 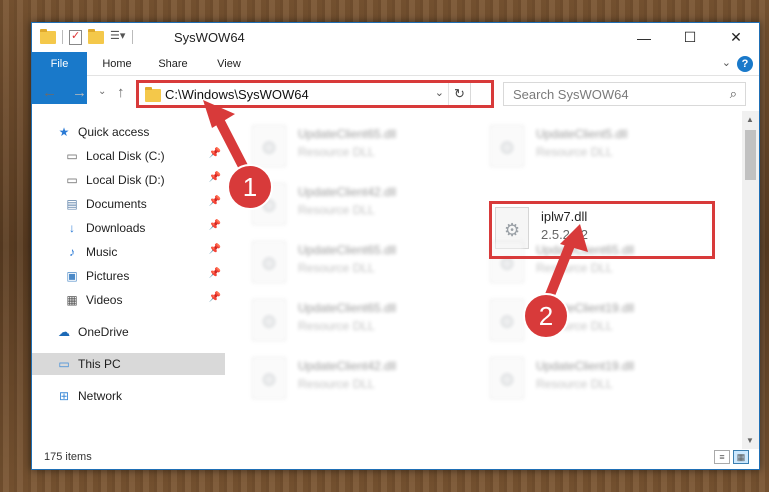 What do you see at coordinates (741, 457) in the screenshot?
I see `large-icons-view-icon: ▦` at bounding box center [741, 457].